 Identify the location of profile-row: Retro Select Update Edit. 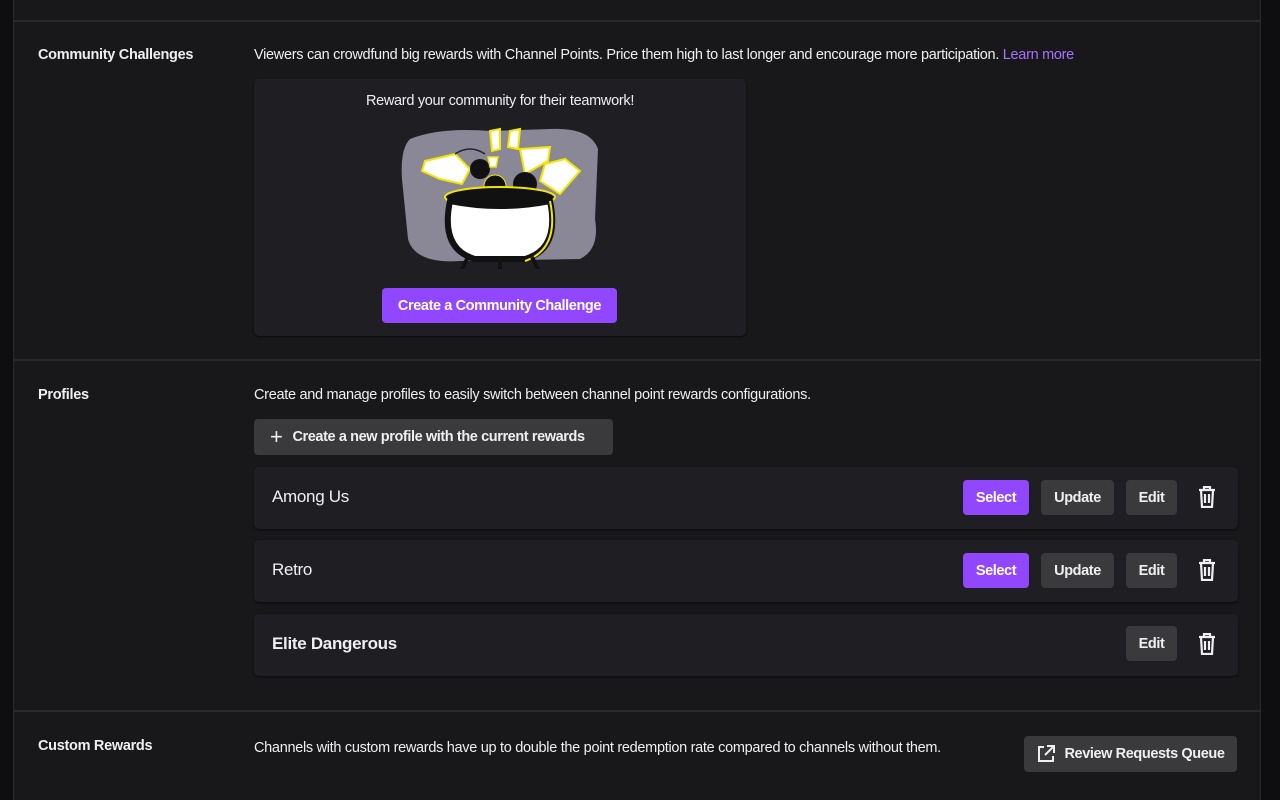
(746, 571).